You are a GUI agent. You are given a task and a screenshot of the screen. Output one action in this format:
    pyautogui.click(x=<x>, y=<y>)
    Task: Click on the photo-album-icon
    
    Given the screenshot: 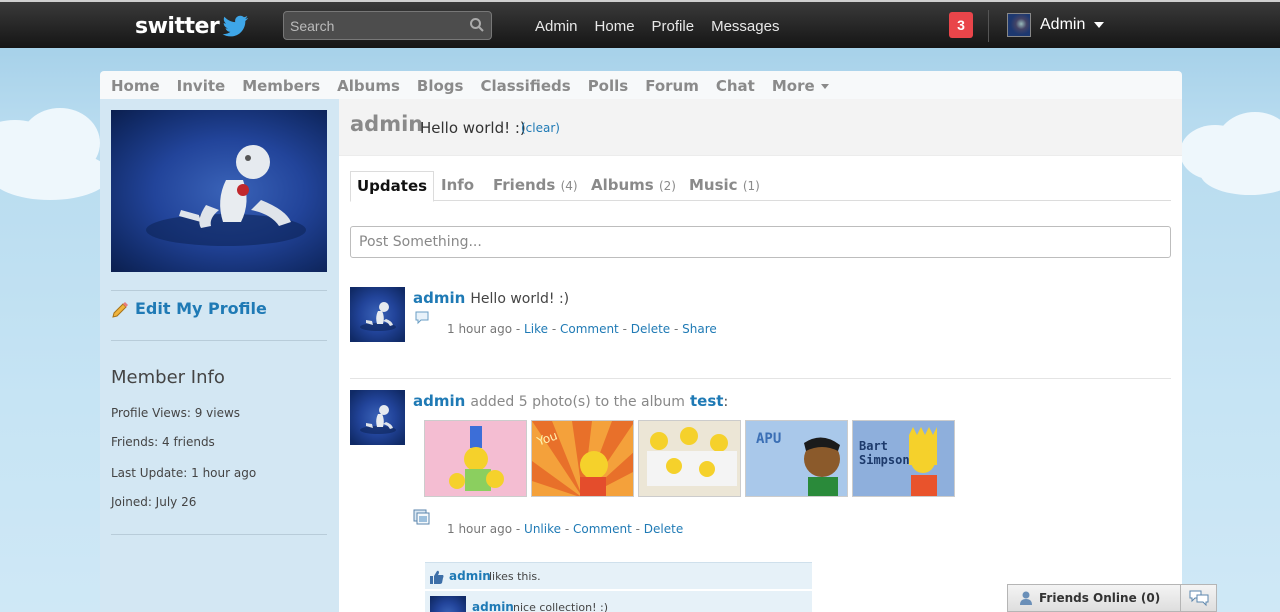 What is the action you would take?
    pyautogui.click(x=421, y=517)
    